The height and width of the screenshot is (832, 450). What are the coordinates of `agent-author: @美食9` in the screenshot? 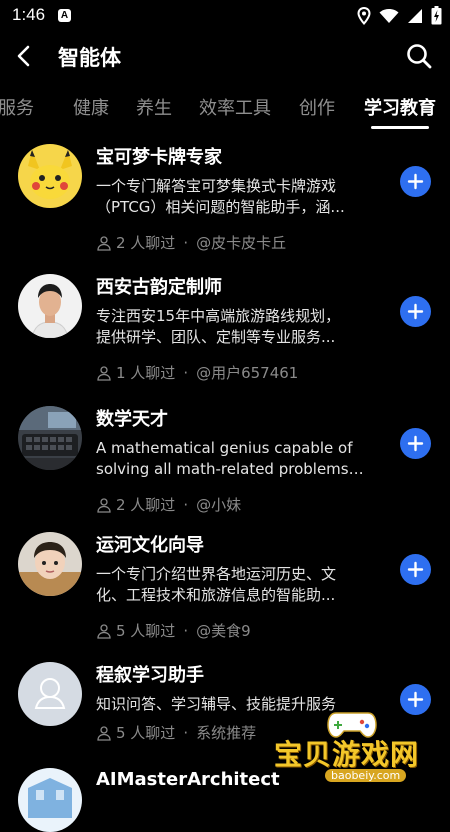 It's located at (223, 631).